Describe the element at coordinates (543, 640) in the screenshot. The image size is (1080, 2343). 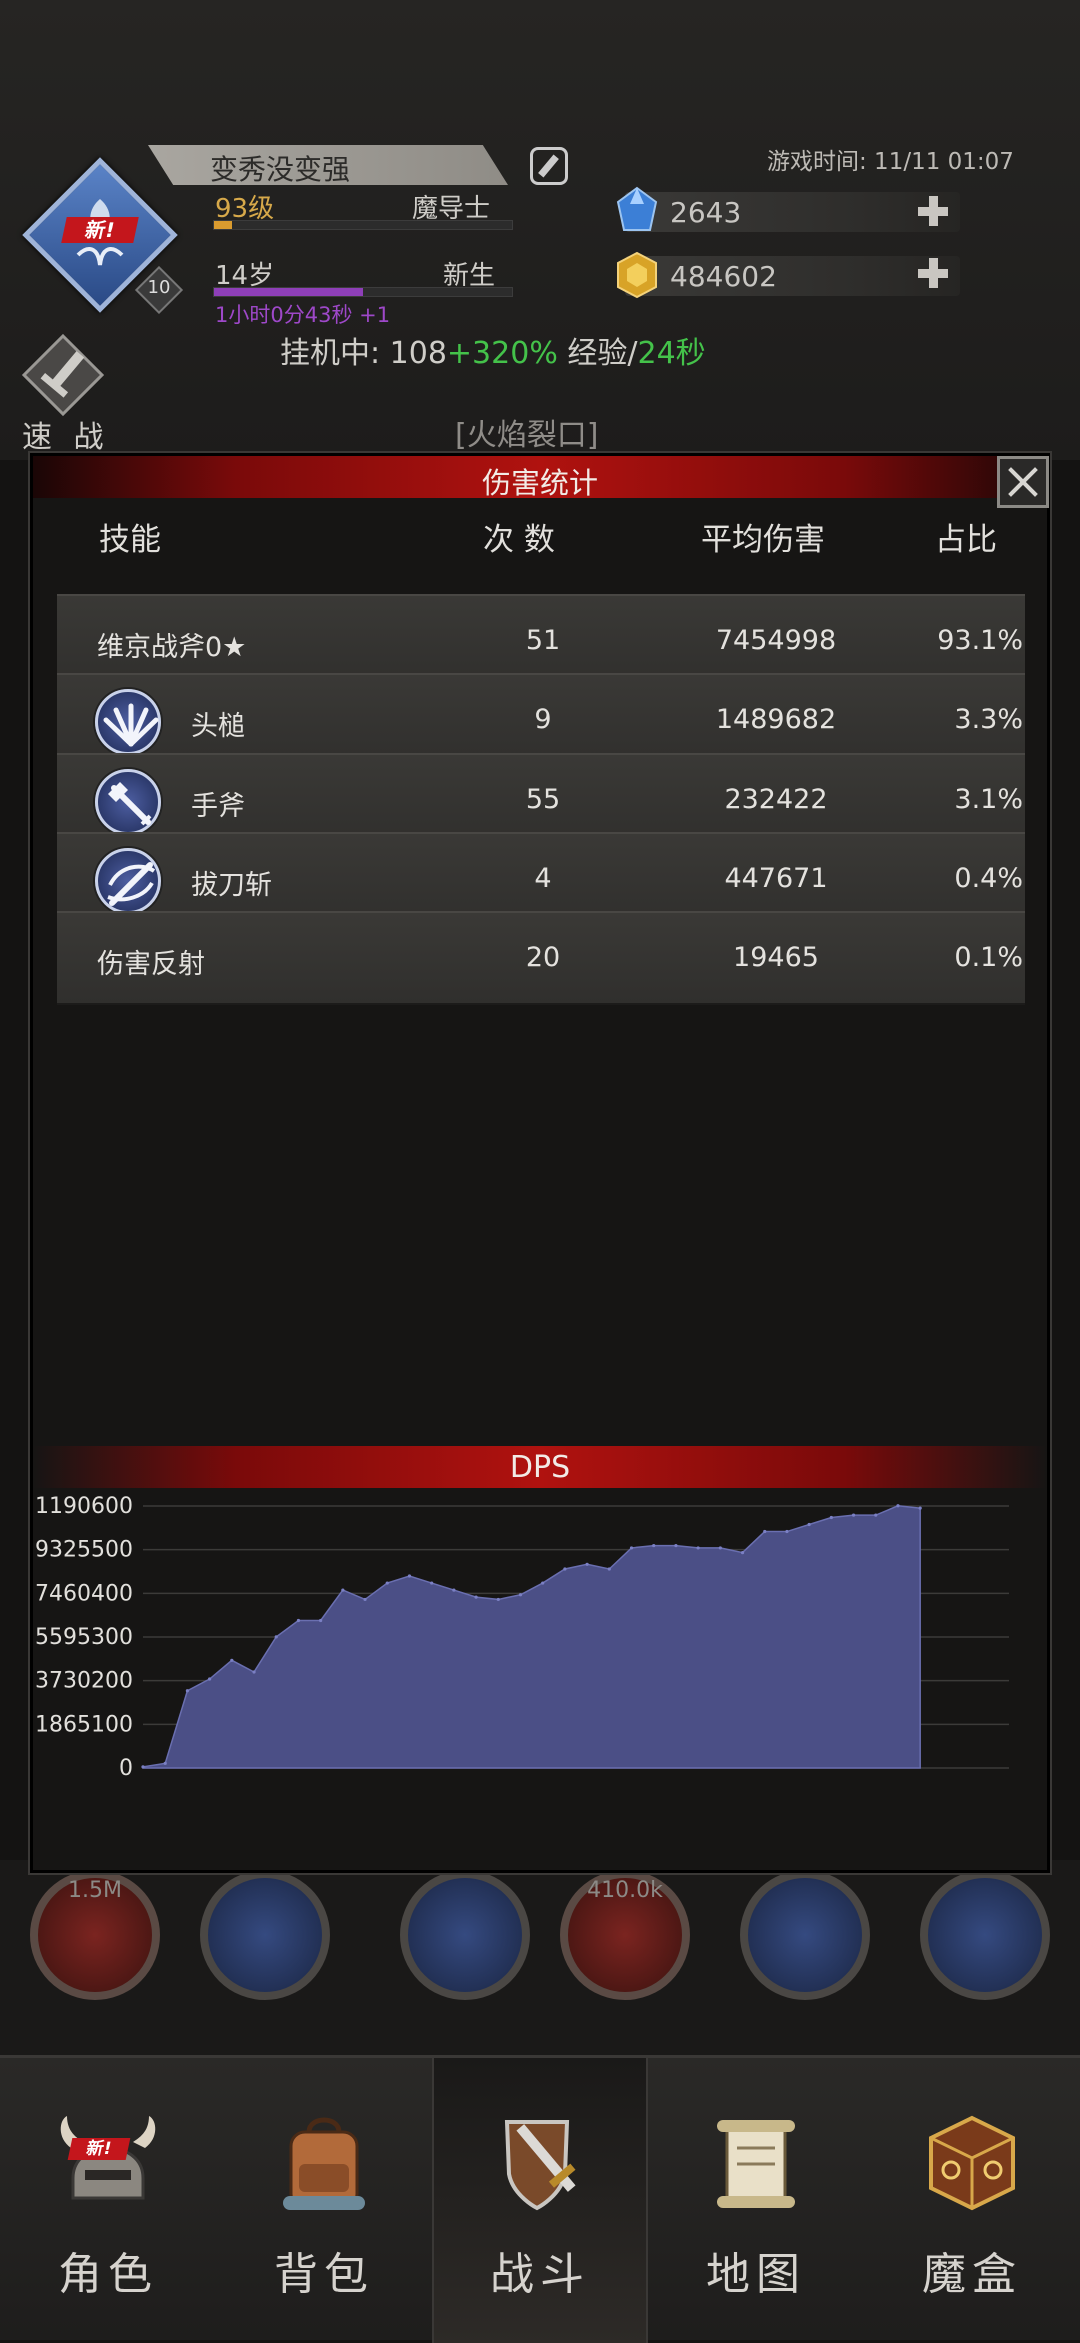
I see `hit-count: 51` at that location.